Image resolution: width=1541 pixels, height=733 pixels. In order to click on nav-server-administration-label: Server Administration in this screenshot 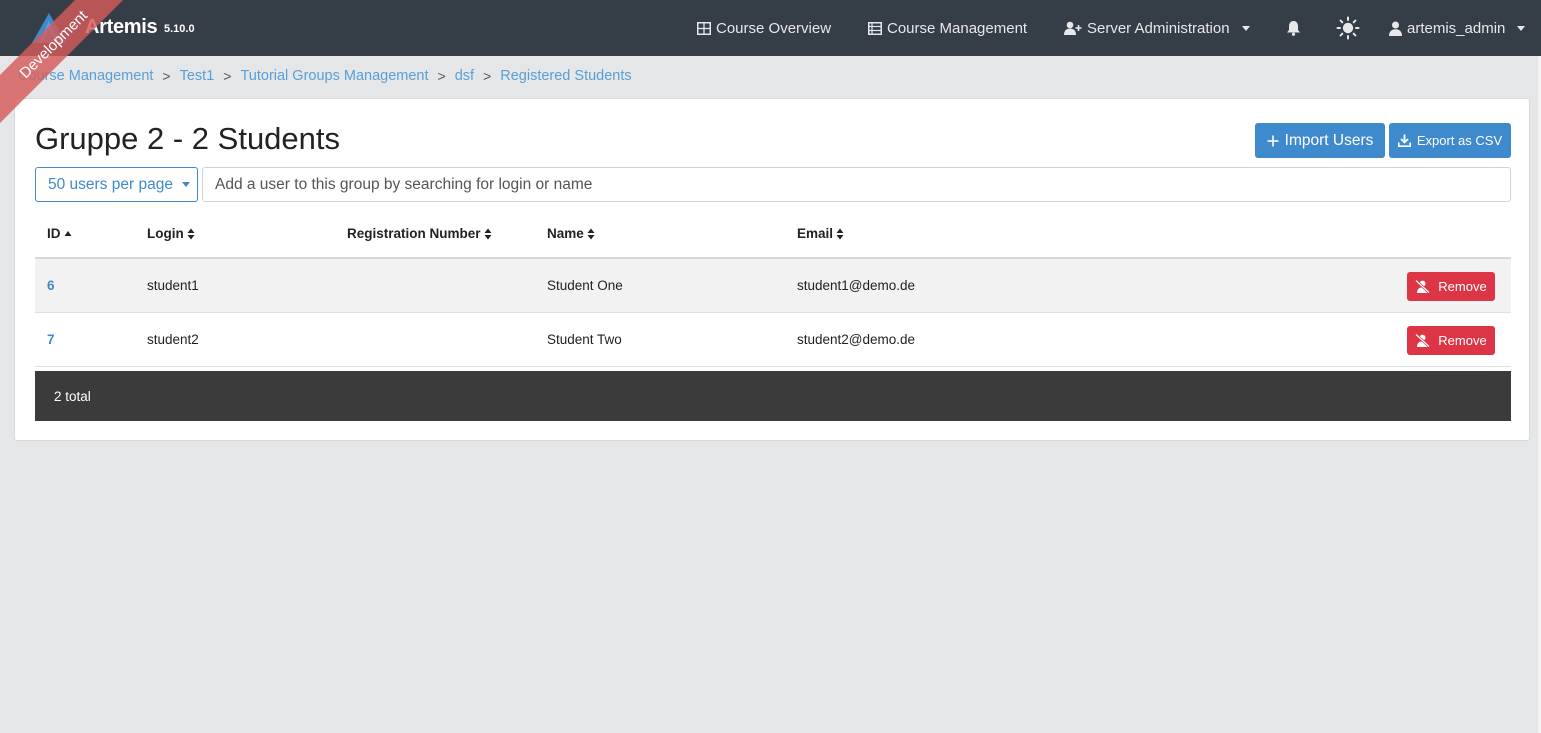, I will do `click(1158, 28)`.